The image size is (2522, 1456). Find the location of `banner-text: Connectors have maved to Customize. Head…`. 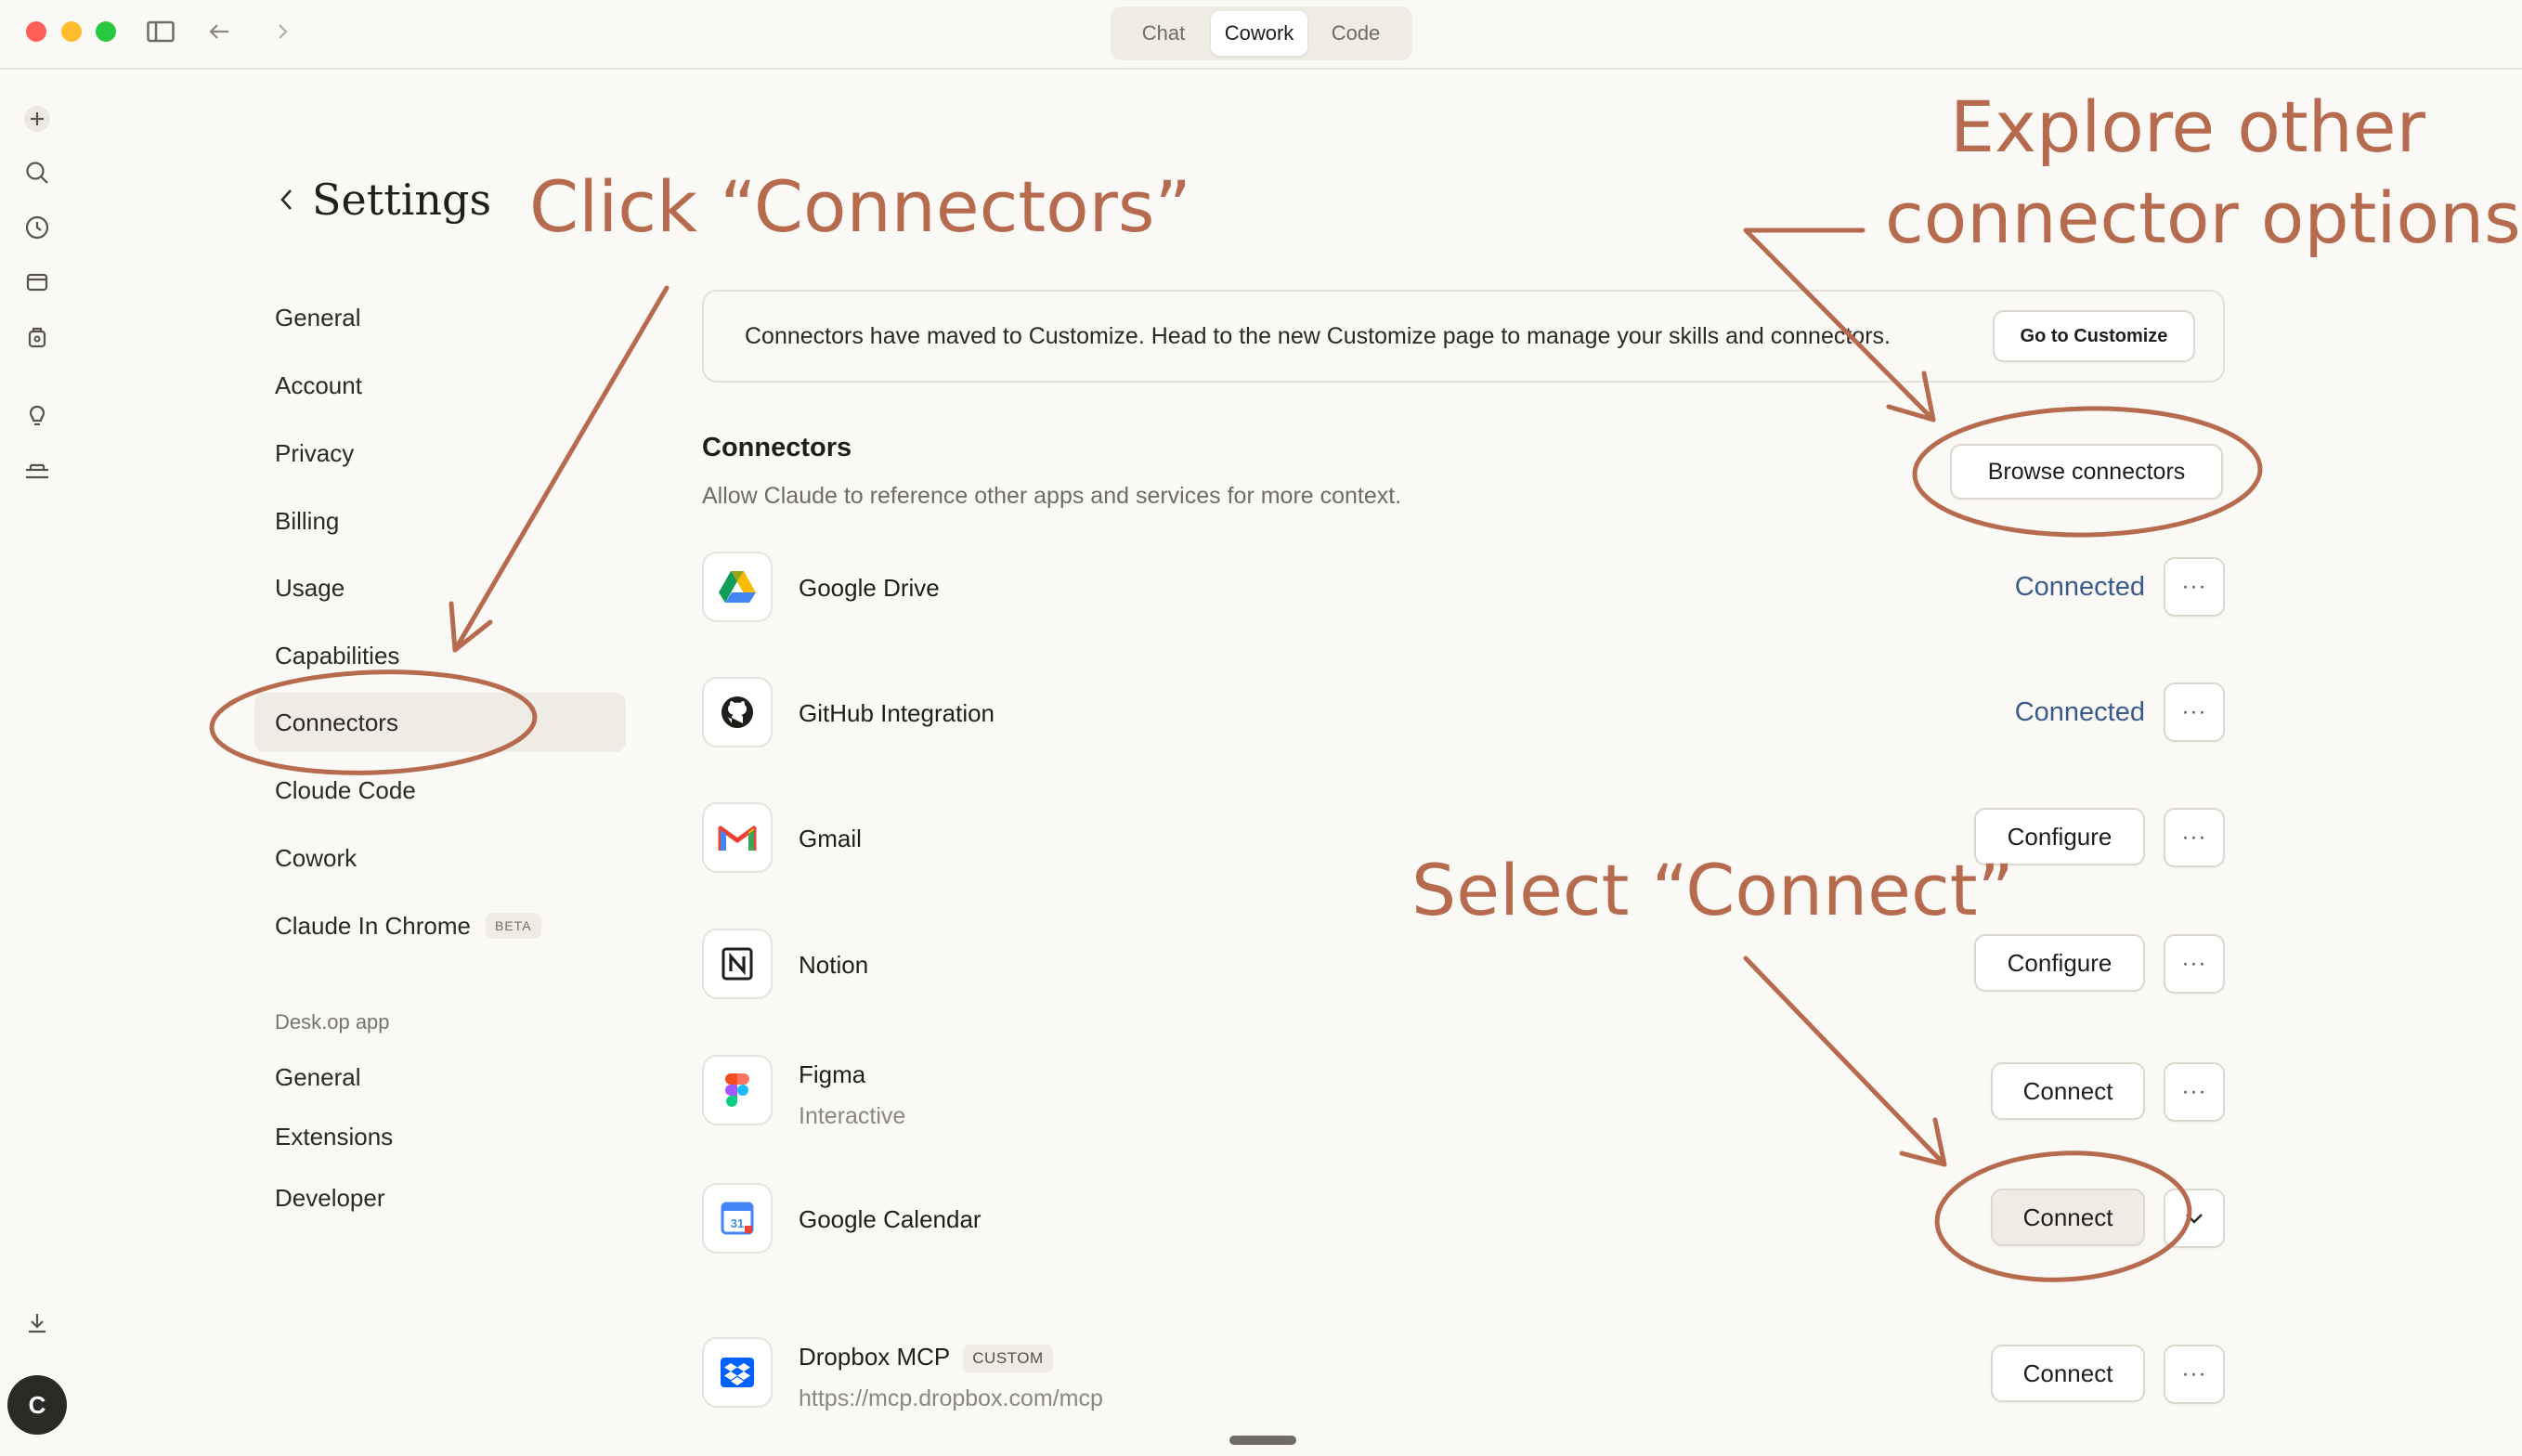

banner-text: Connectors have maved to Customize. Head… is located at coordinates (1318, 335).